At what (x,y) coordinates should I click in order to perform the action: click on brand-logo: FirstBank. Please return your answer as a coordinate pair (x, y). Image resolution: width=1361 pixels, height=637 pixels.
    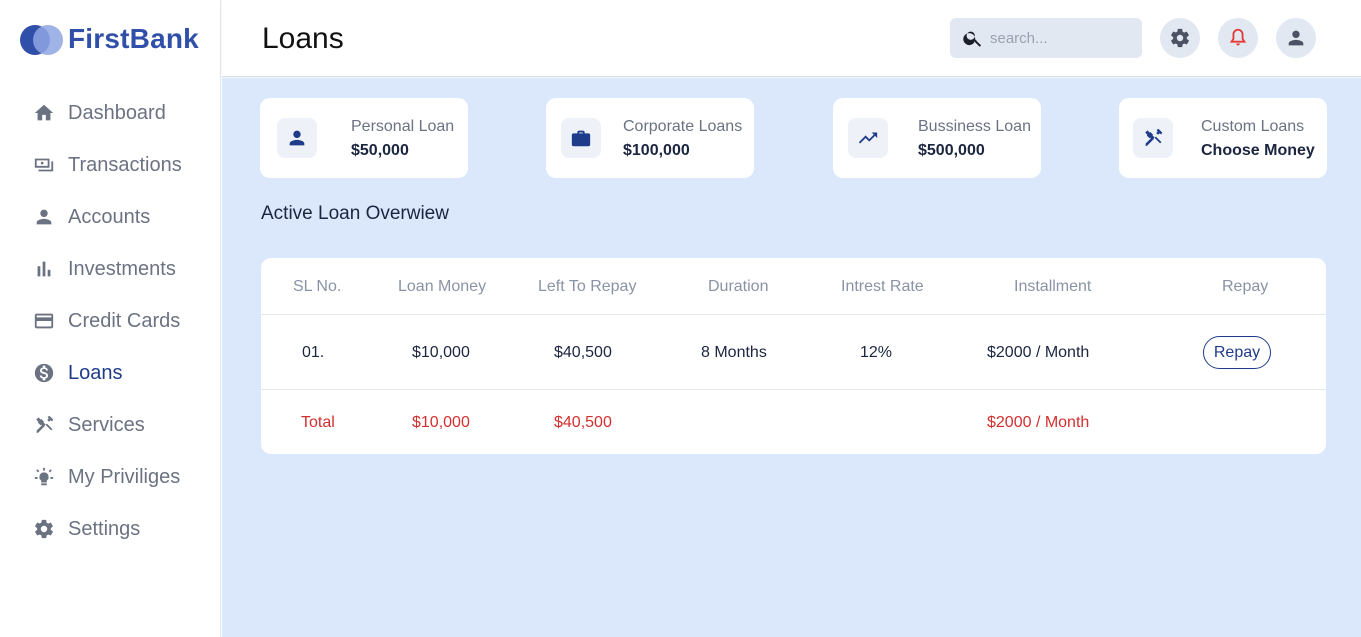
    Looking at the image, I should click on (109, 39).